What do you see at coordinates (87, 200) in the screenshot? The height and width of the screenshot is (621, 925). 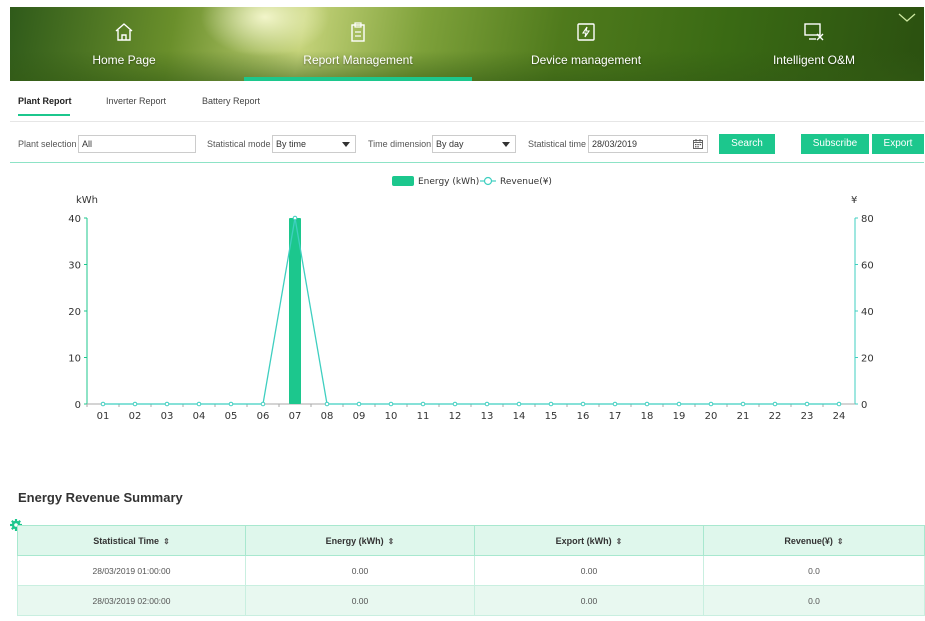 I see `y-axis-left-unit: kWh` at bounding box center [87, 200].